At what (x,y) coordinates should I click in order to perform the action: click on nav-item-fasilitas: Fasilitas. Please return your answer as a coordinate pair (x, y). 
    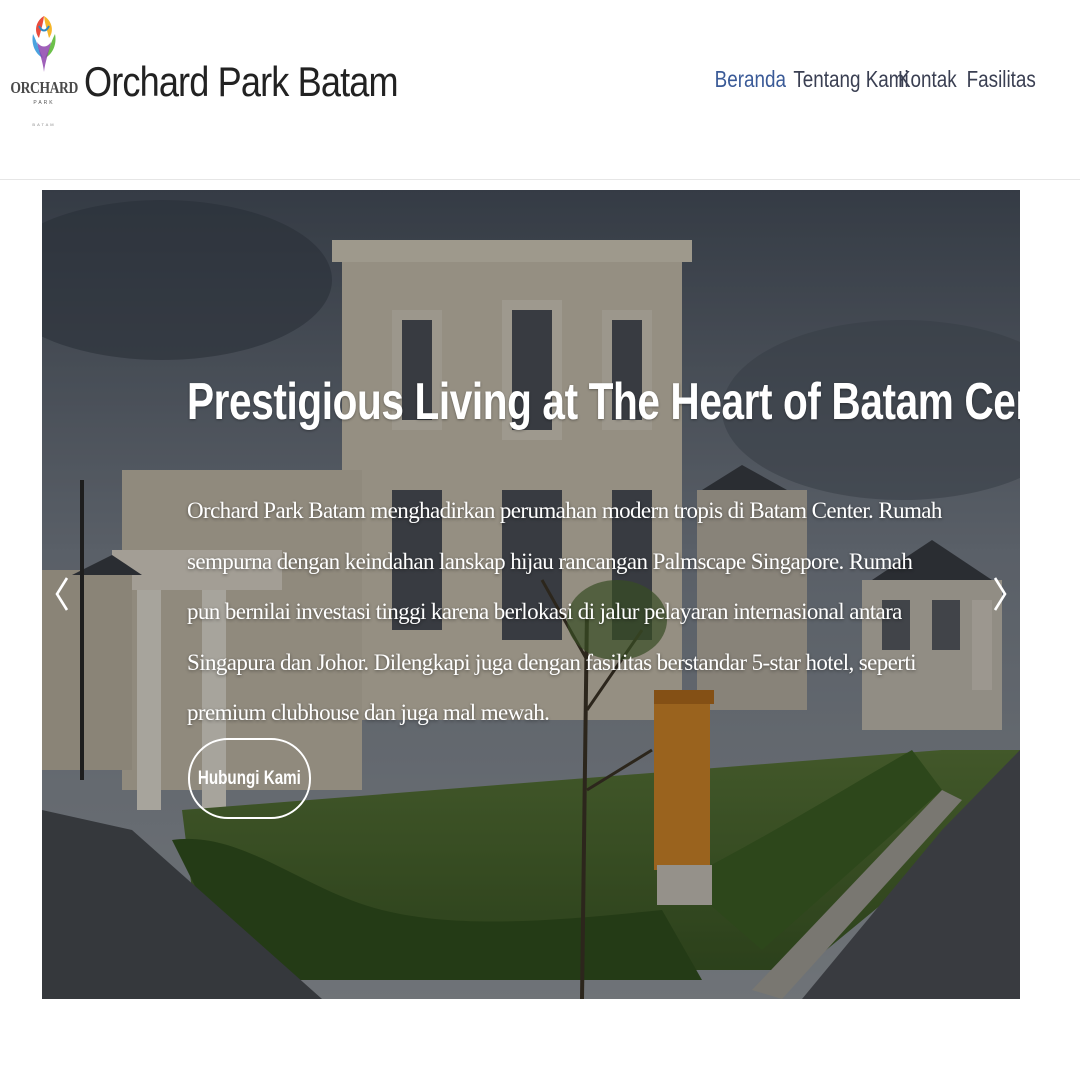
    Looking at the image, I should click on (1001, 83).